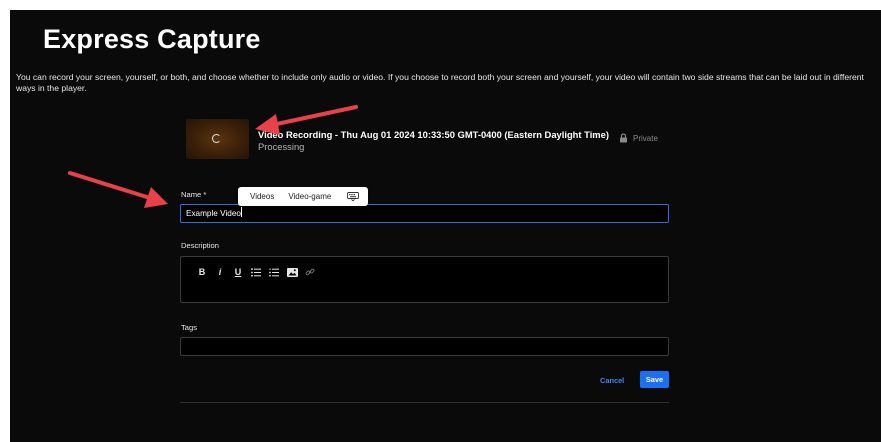 The height and width of the screenshot is (442, 881). What do you see at coordinates (424, 402) in the screenshot?
I see `divider` at bounding box center [424, 402].